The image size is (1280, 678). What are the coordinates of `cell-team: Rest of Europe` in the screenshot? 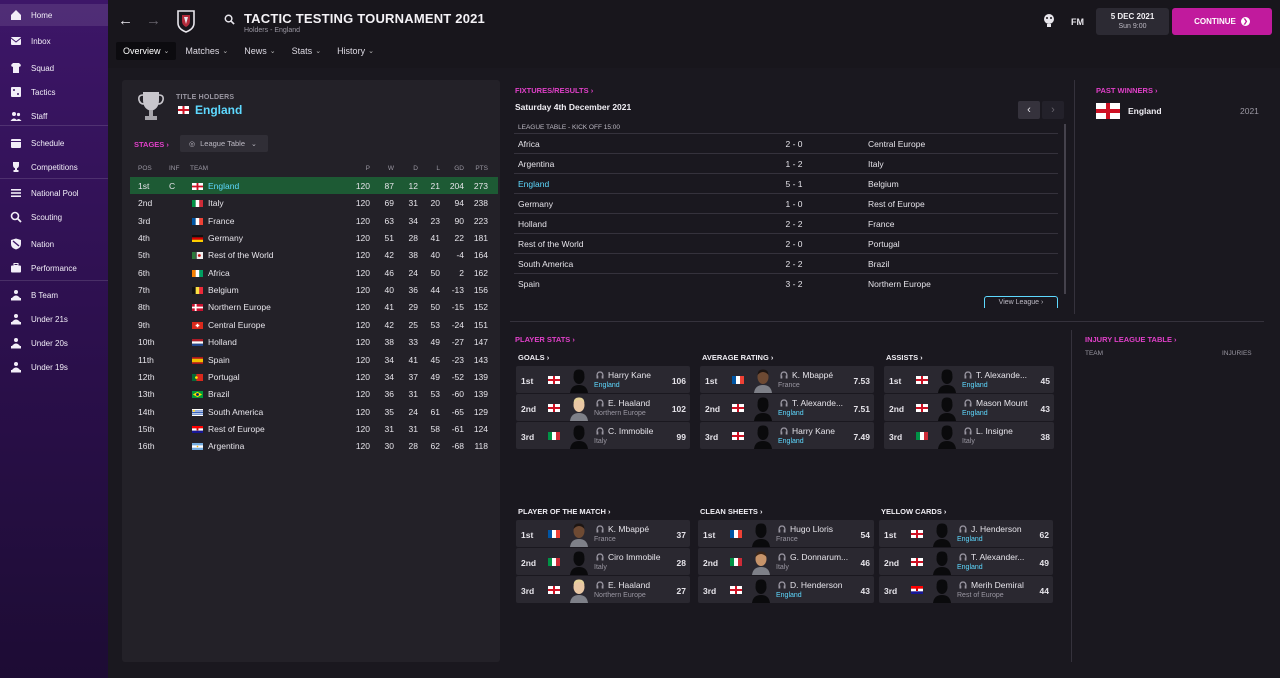 It's located at (236, 429).